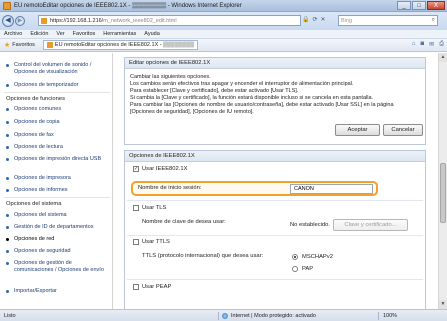 This screenshot has height=321, width=447. What do you see at coordinates (136, 287) in the screenshot?
I see `use-peap-checkbox` at bounding box center [136, 287].